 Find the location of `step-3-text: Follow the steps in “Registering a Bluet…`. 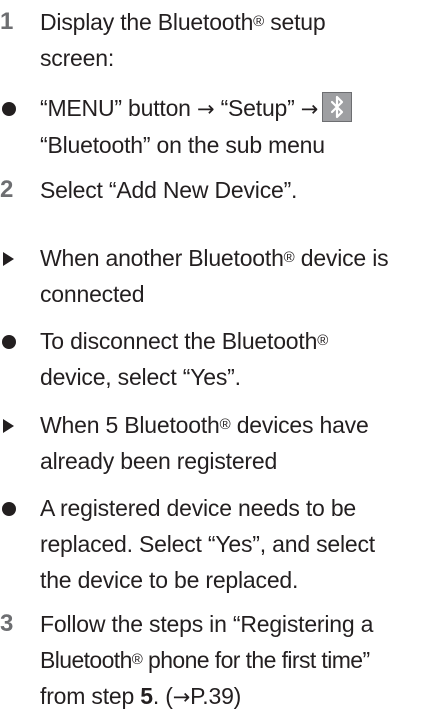

step-3-text: Follow the steps in “Registering a Bluet… is located at coordinates (207, 660).